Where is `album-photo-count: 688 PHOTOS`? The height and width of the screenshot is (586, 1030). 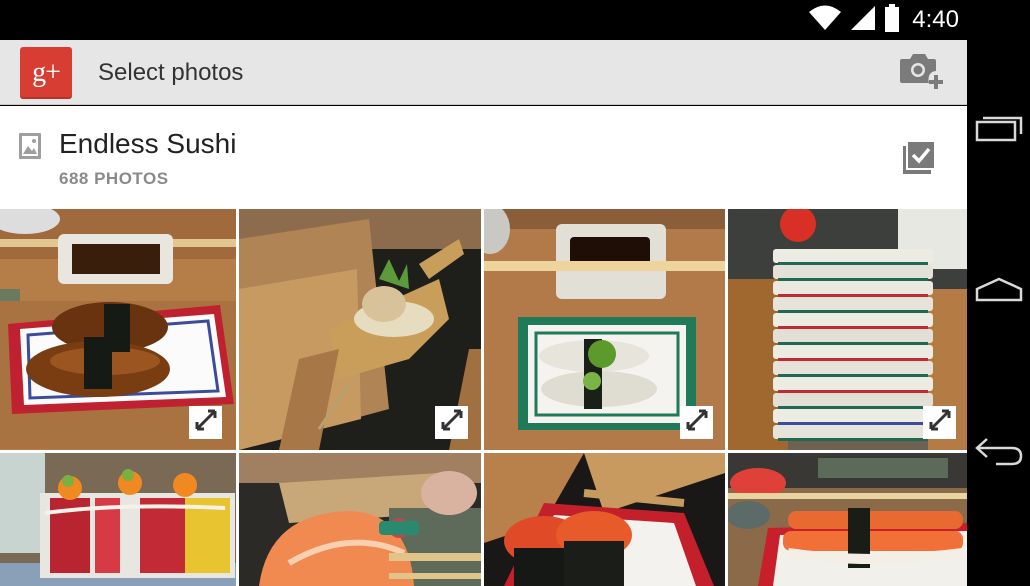
album-photo-count: 688 PHOTOS is located at coordinates (114, 178).